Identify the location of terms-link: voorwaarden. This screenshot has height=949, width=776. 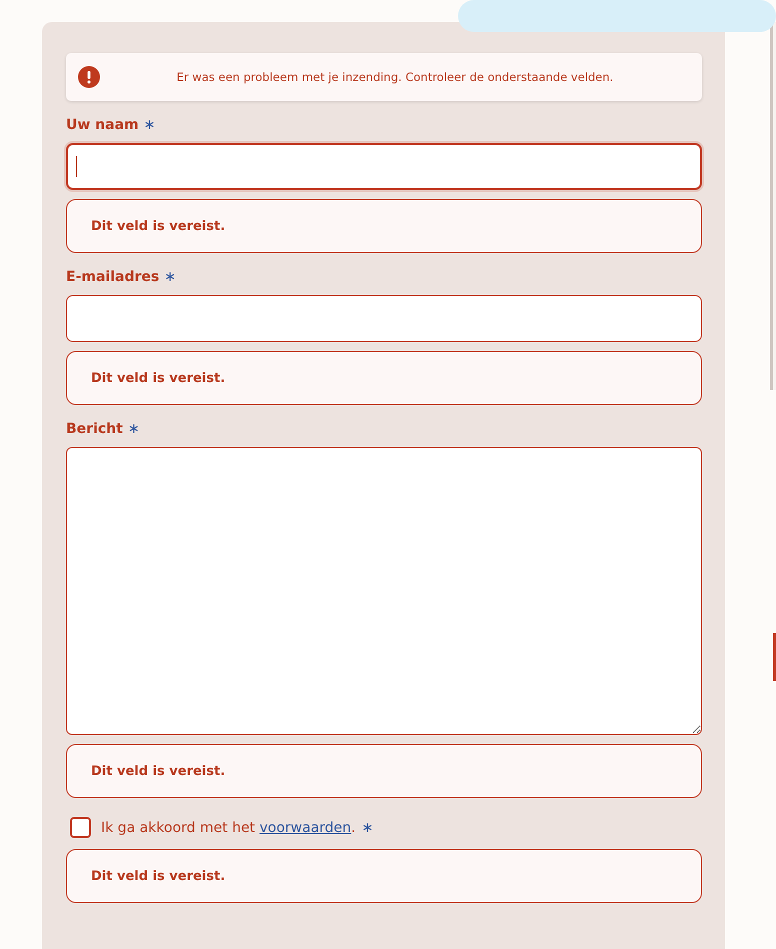
(306, 828).